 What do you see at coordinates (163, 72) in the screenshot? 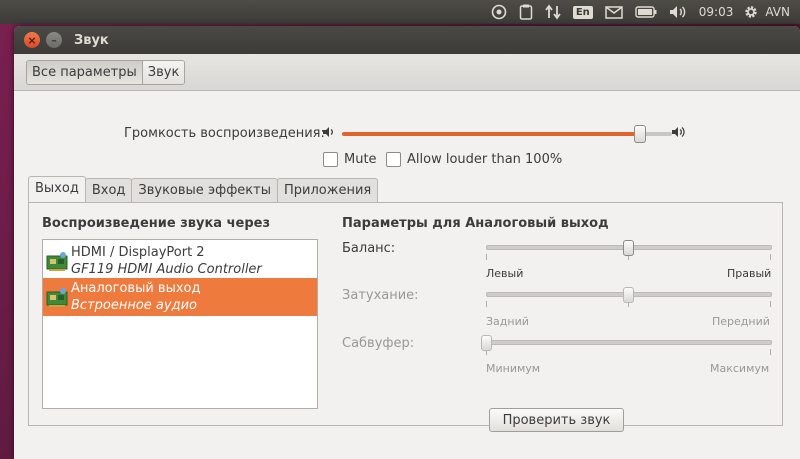
I see `breadcrumb-current: Звук` at bounding box center [163, 72].